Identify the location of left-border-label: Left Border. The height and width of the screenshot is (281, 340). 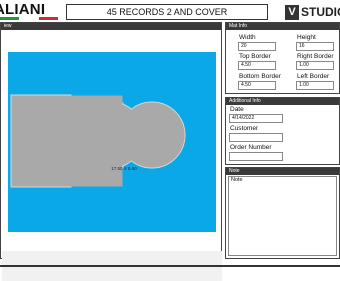
(313, 76).